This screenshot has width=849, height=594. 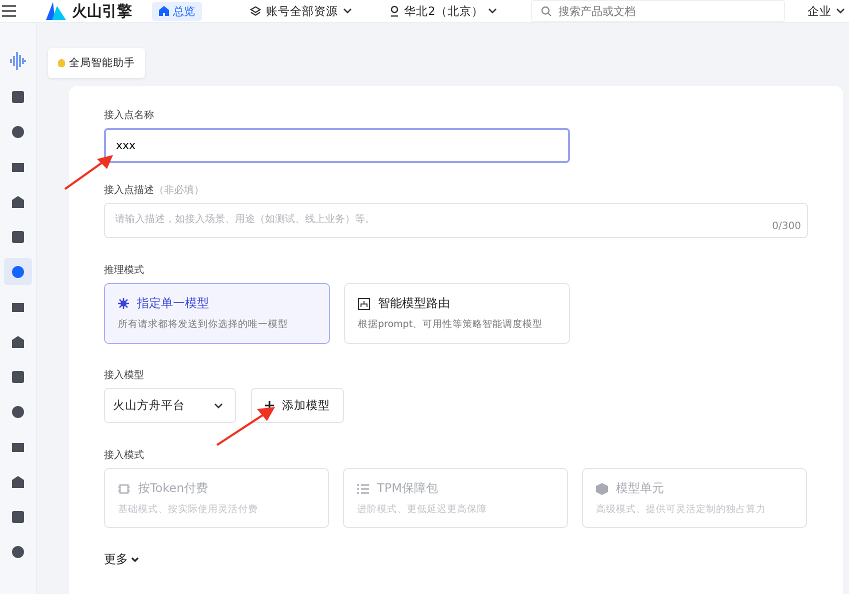 What do you see at coordinates (61, 63) in the screenshot?
I see `bulb-icon` at bounding box center [61, 63].